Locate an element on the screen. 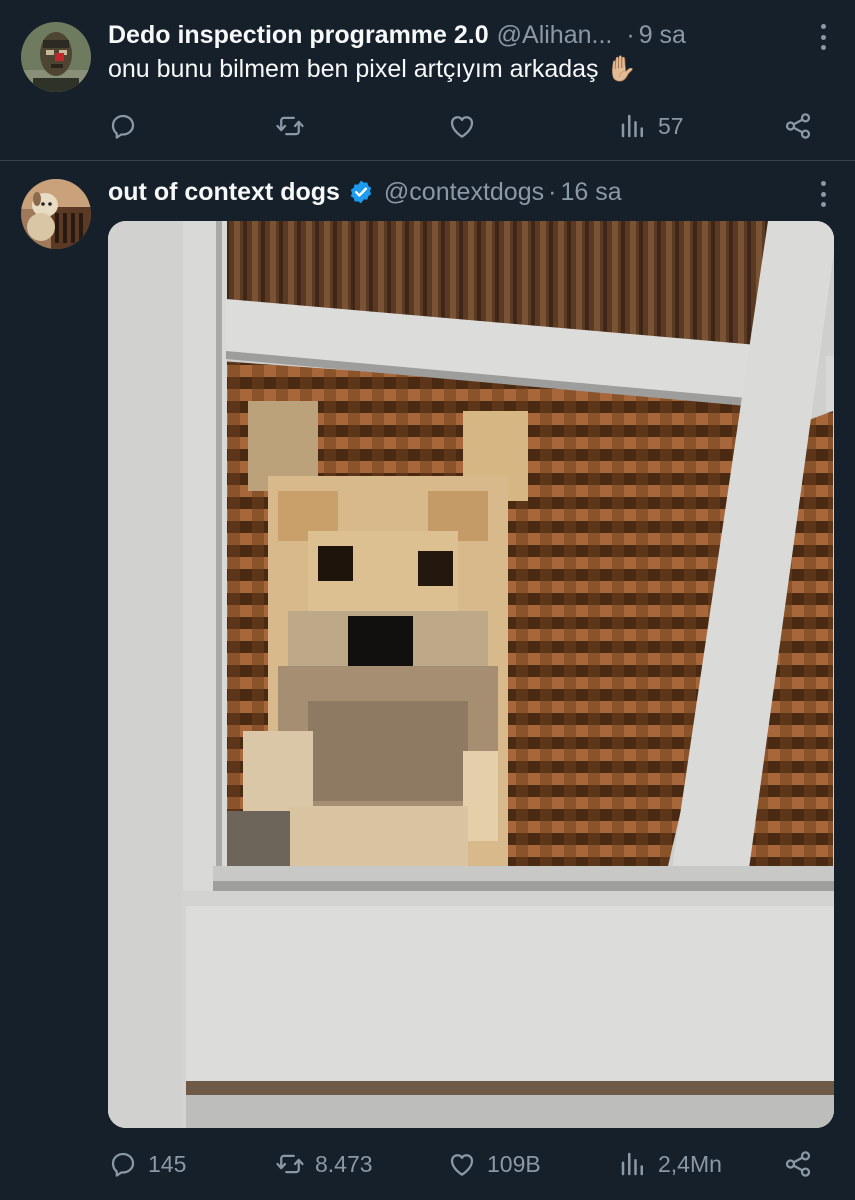 This screenshot has height=1200, width=855. retweet-button is located at coordinates (295, 126).